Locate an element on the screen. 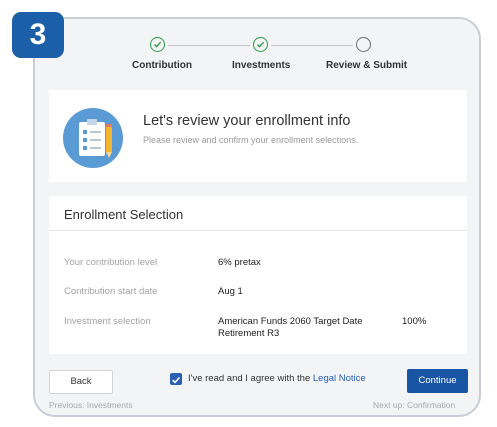 This screenshot has height=427, width=497. section-divider is located at coordinates (258, 230).